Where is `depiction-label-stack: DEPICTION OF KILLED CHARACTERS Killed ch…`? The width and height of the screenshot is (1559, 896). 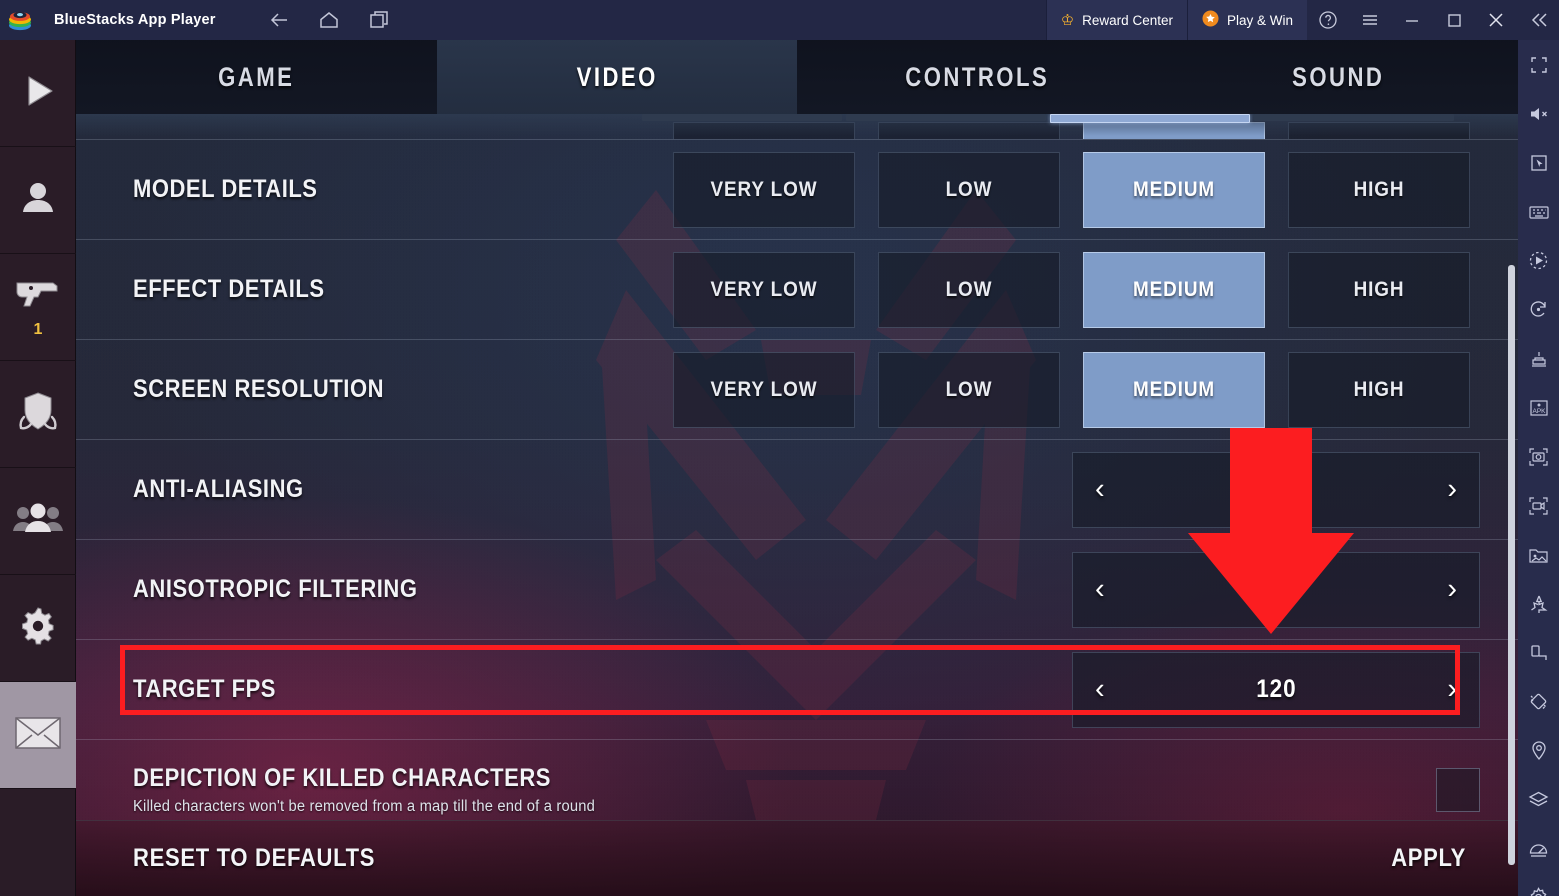
depiction-label-stack: DEPICTION OF KILLED CHARACTERS Killed ch… is located at coordinates (376, 790).